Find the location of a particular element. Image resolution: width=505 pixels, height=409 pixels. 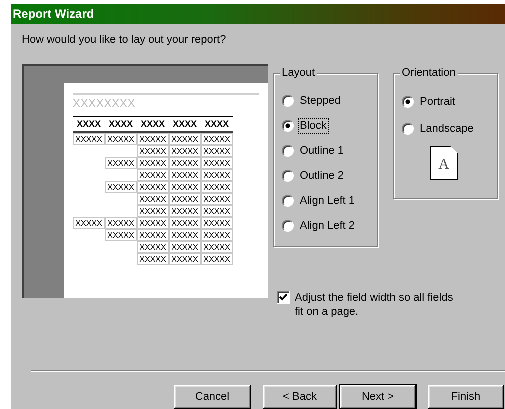

radio-option: Outline 2 is located at coordinates (329, 175).